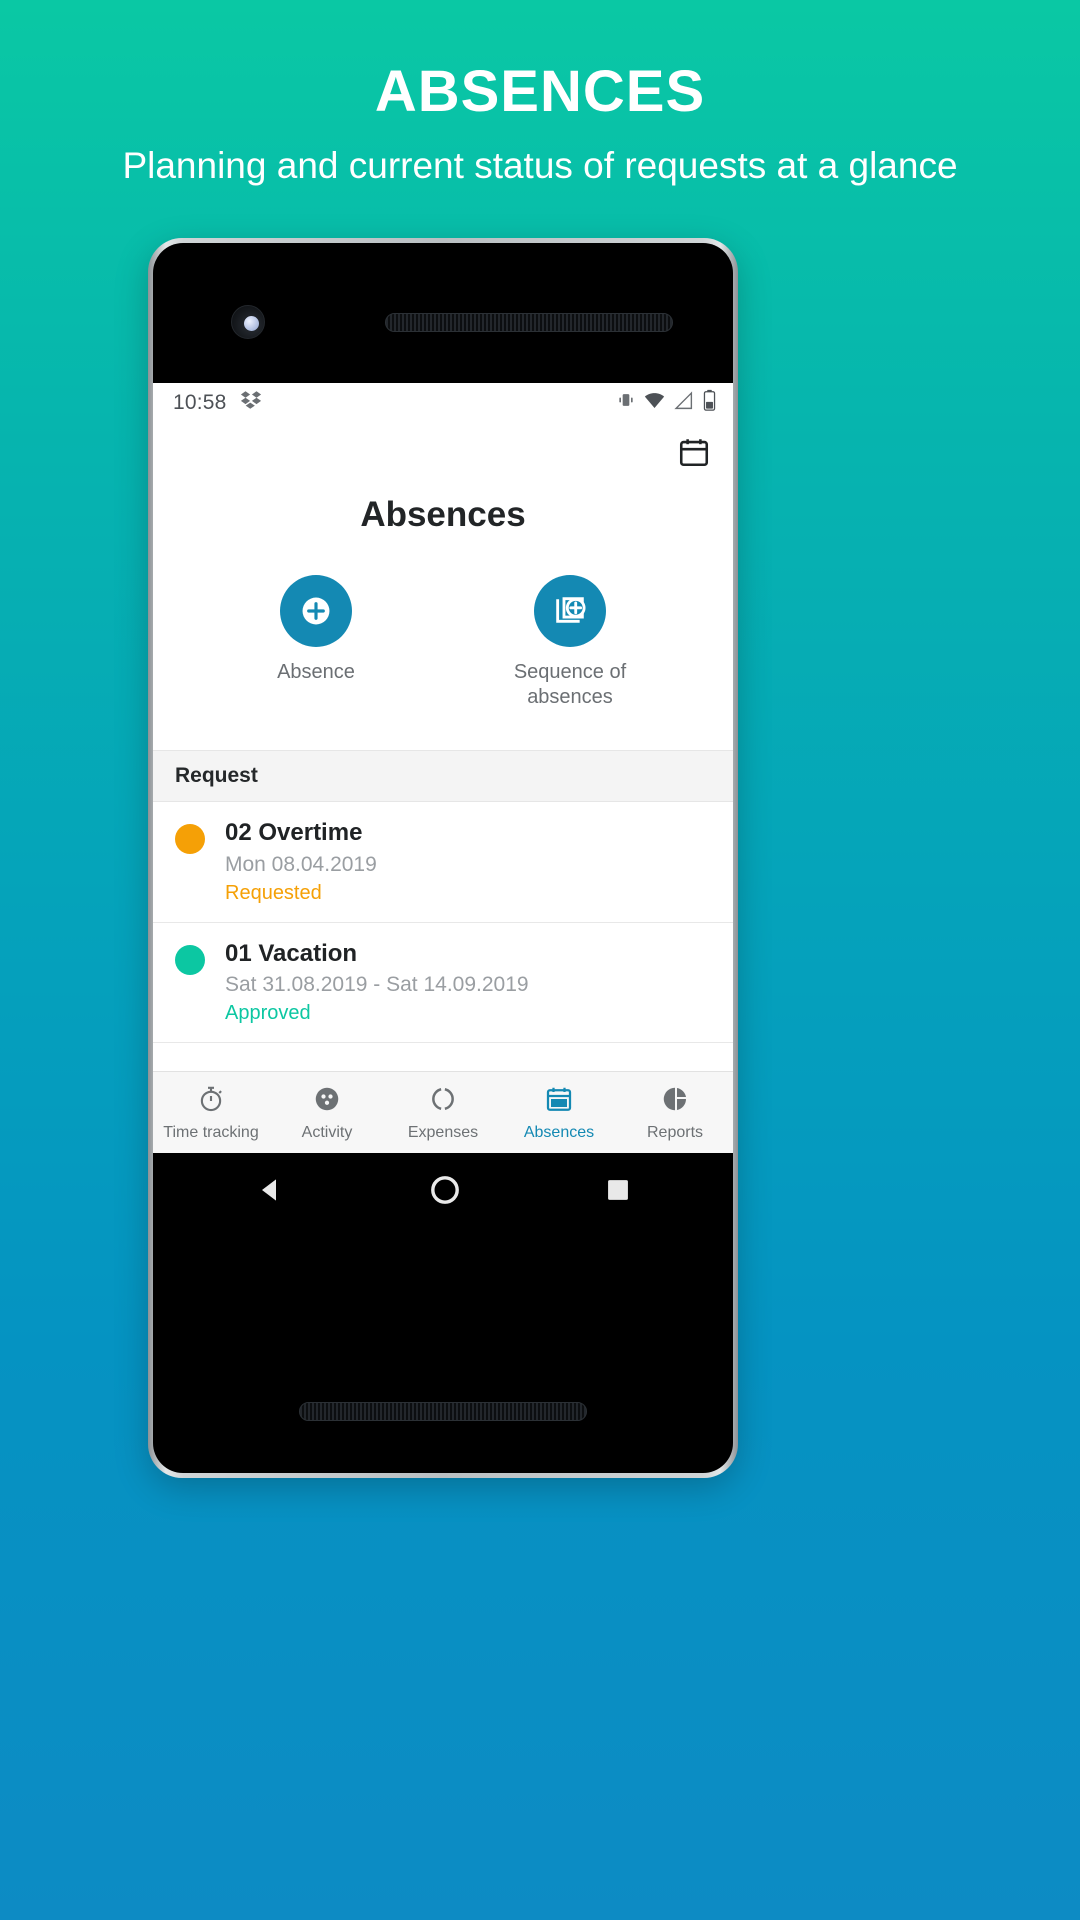  I want to click on add-circle-icon, so click(316, 611).